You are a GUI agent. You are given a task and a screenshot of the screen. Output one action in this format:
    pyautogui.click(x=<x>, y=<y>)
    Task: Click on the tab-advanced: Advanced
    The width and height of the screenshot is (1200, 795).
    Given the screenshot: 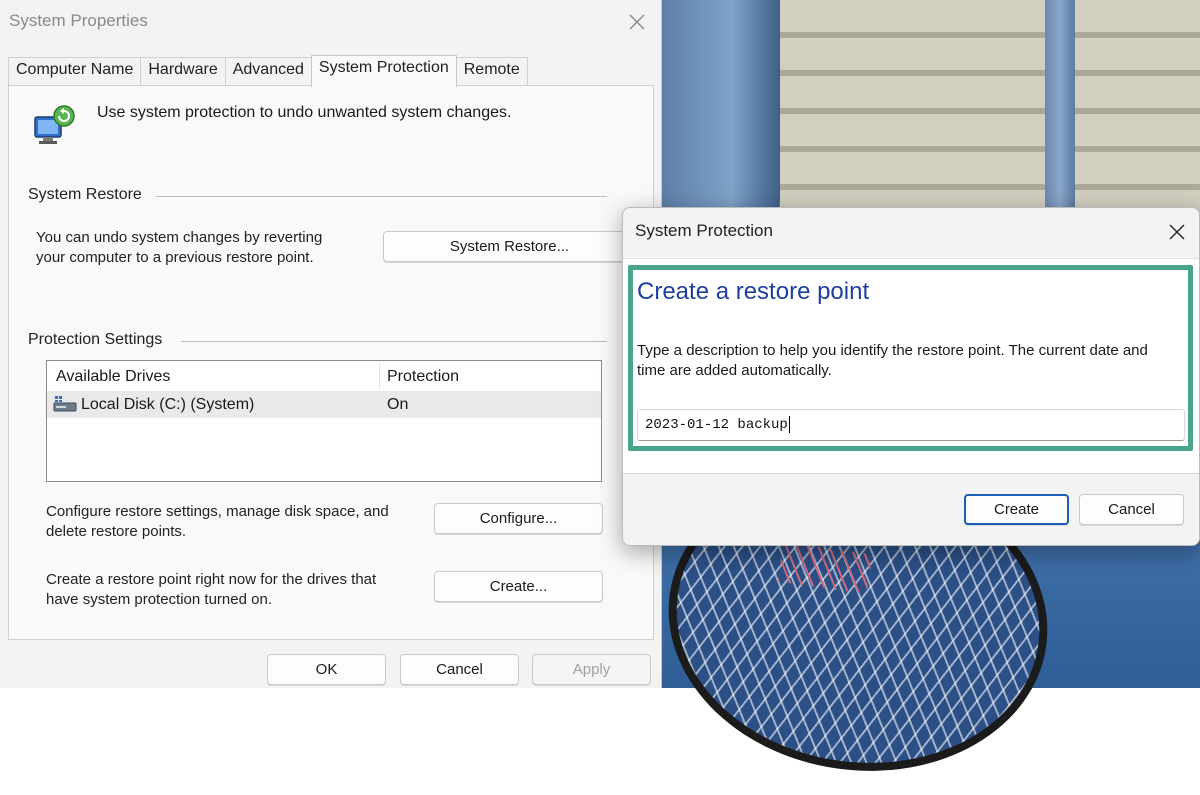 What is the action you would take?
    pyautogui.click(x=268, y=71)
    